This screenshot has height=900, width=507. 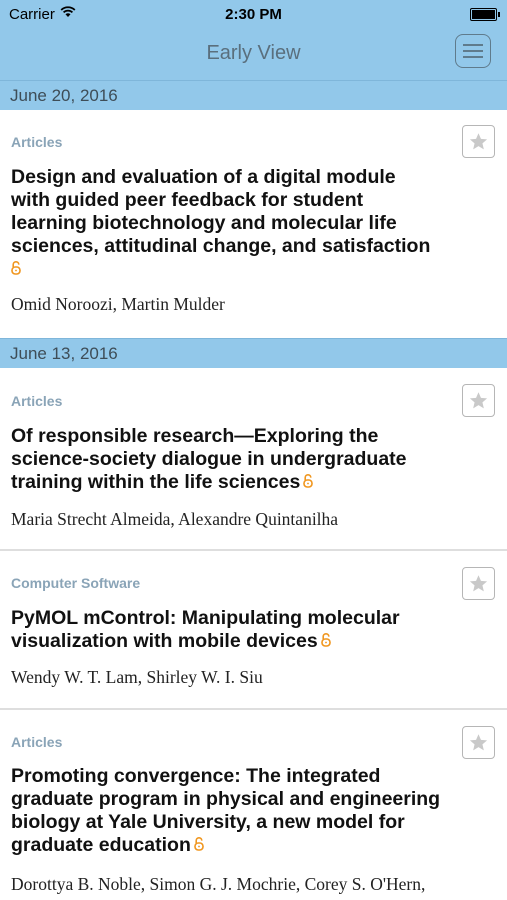 I want to click on section-date: June 13, 2016, so click(x=64, y=353).